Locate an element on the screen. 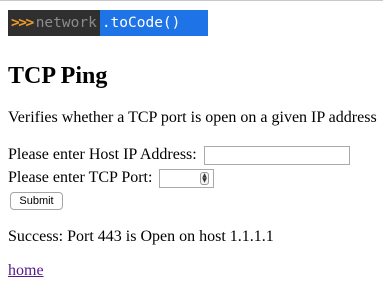 The image size is (383, 286). tcp-port-input: ▲ ▼ is located at coordinates (186, 178).